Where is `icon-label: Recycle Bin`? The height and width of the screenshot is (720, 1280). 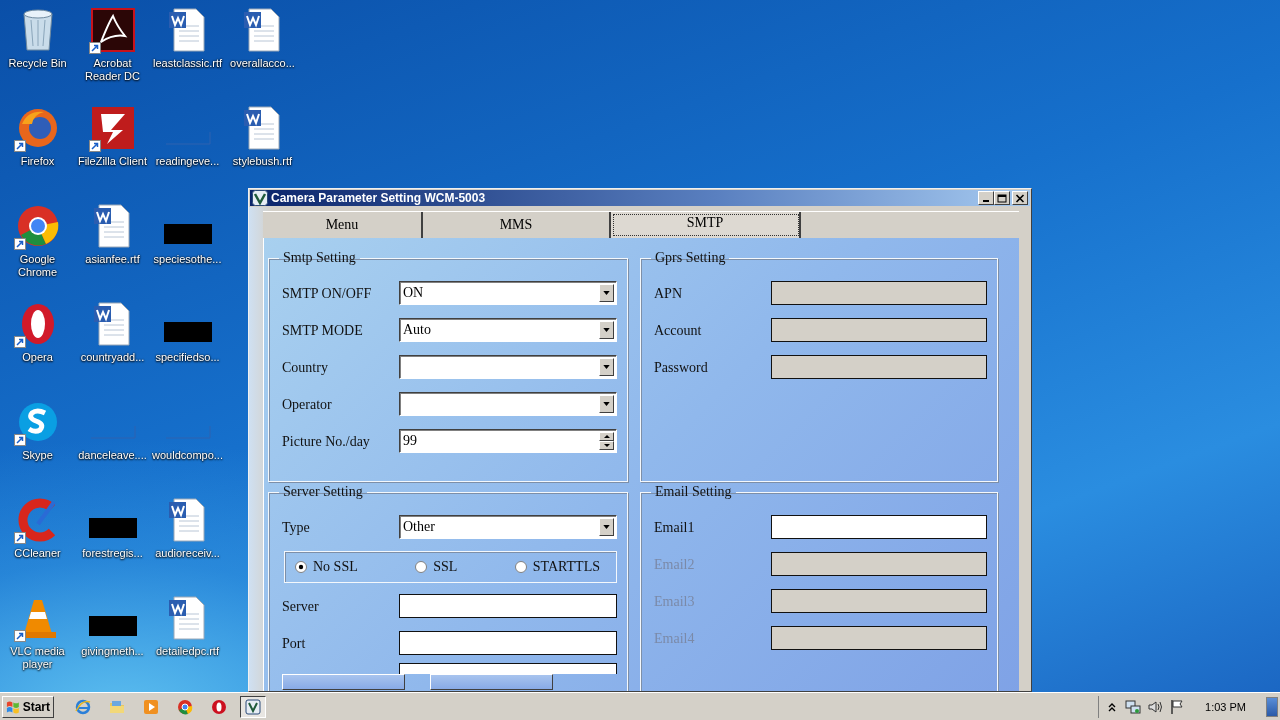 icon-label: Recycle Bin is located at coordinates (37, 63).